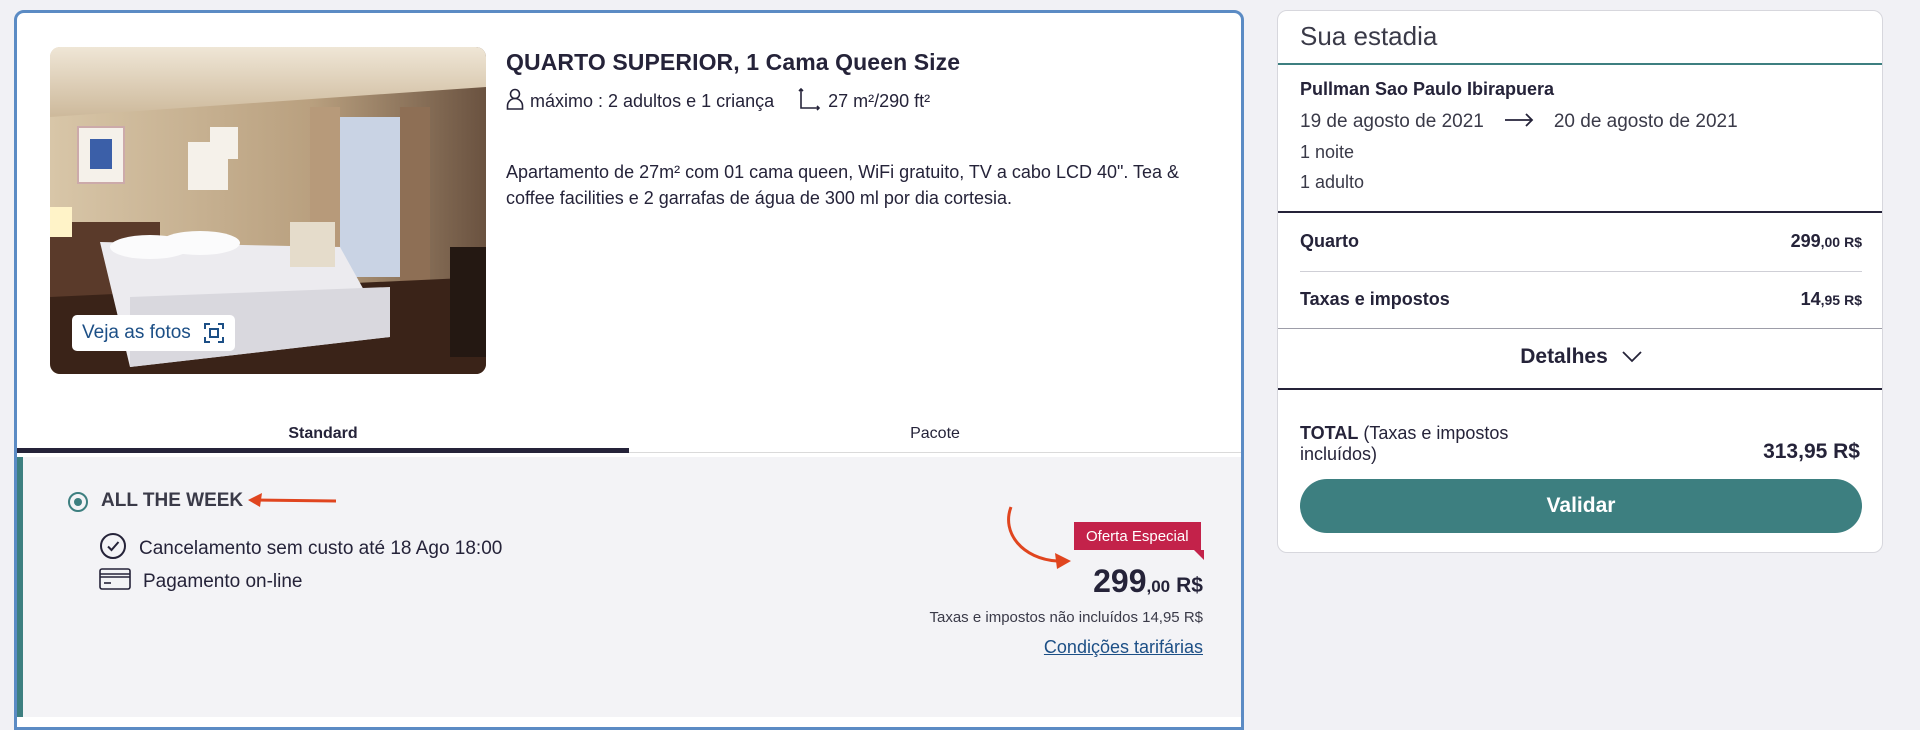  I want to click on line-room-label: Quarto, so click(1330, 241).